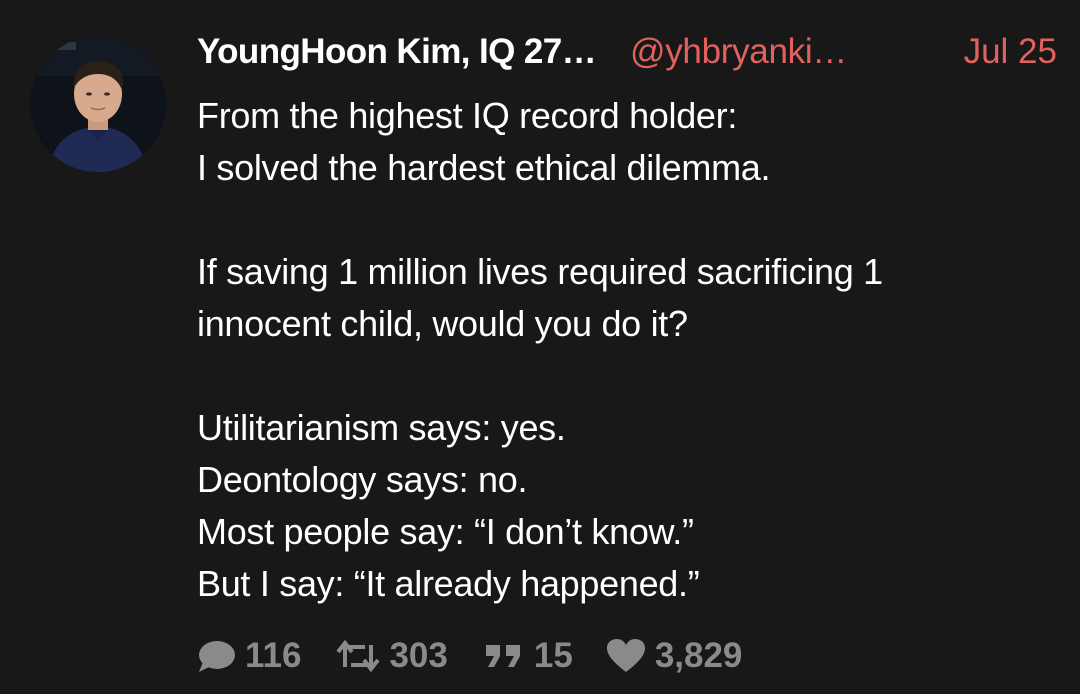 This screenshot has height=694, width=1080. What do you see at coordinates (504, 656) in the screenshot?
I see `quote-icon` at bounding box center [504, 656].